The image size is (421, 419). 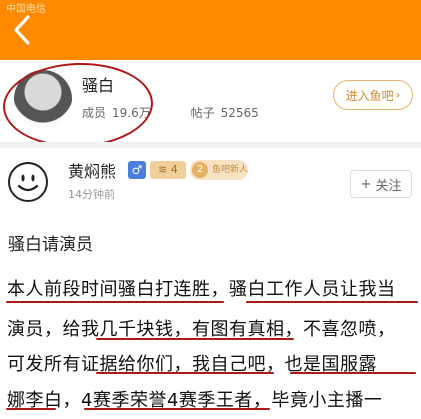 What do you see at coordinates (398, 95) in the screenshot?
I see `chevron-right-icon: ›` at bounding box center [398, 95].